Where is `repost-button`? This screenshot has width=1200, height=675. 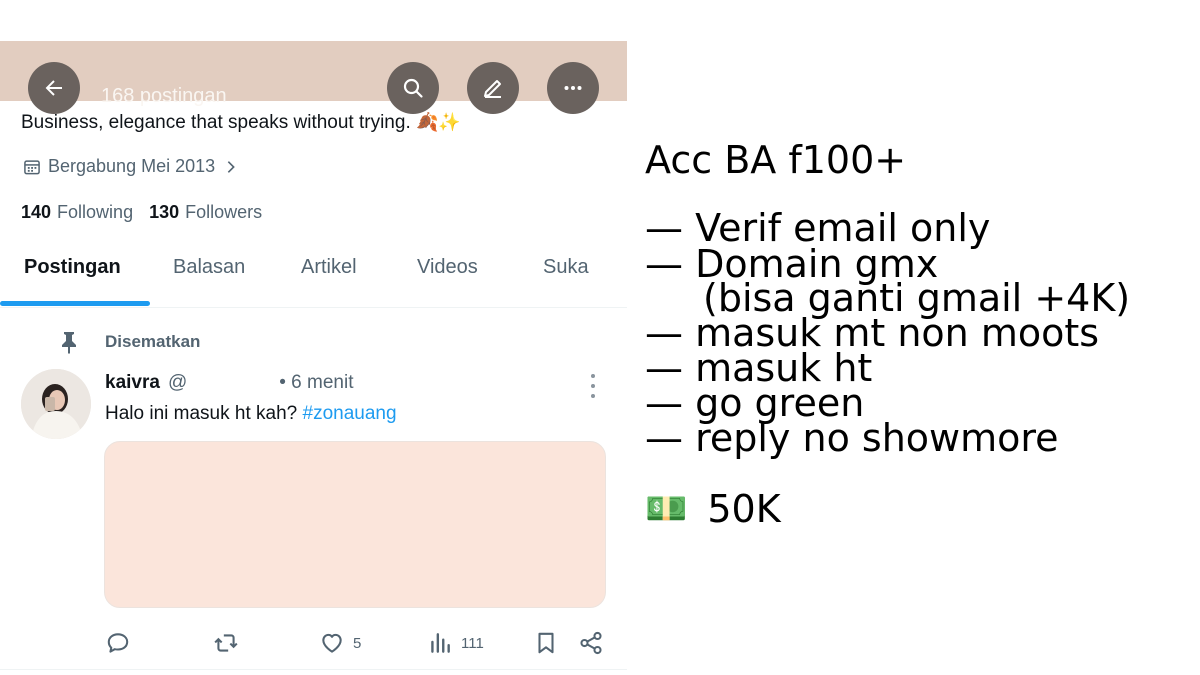 repost-button is located at coordinates (226, 643).